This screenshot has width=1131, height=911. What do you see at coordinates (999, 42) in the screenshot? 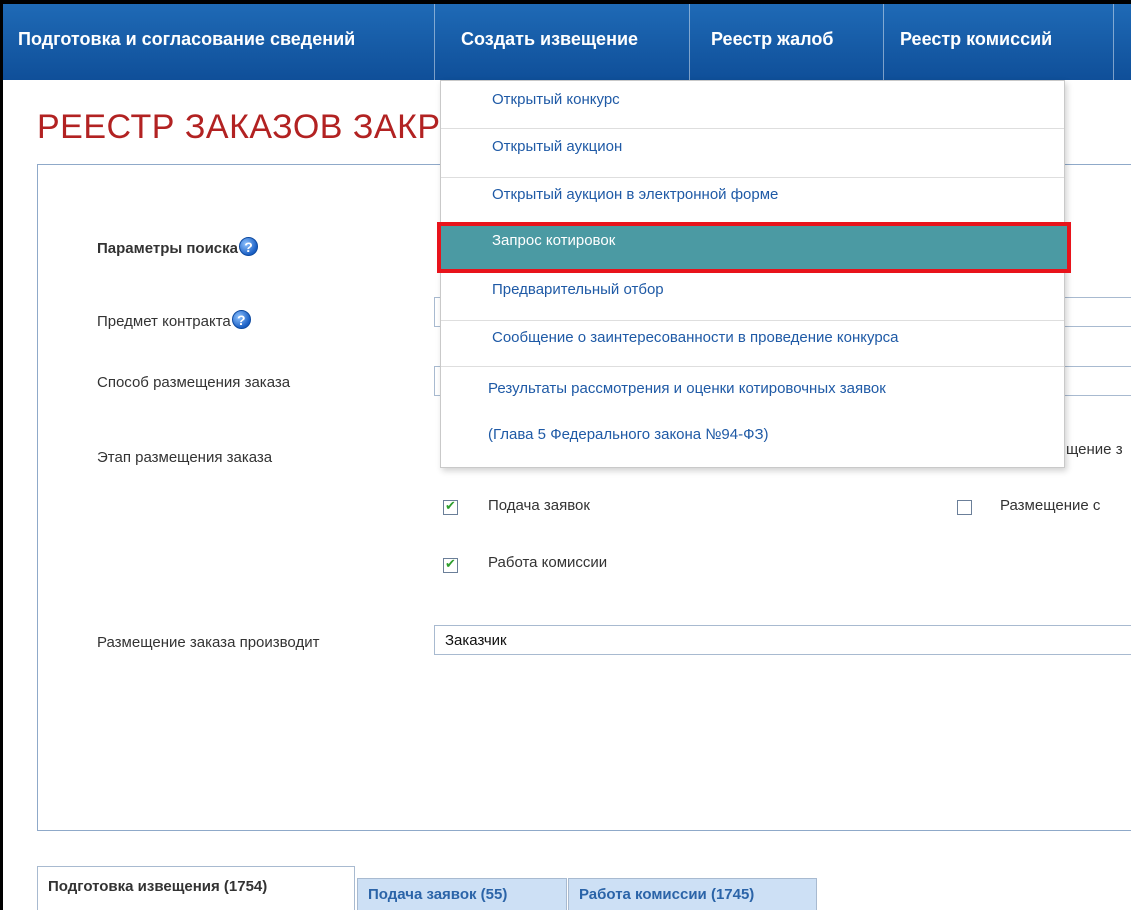
I see `nav-commissions-registry: Реестр комиссий` at bounding box center [999, 42].